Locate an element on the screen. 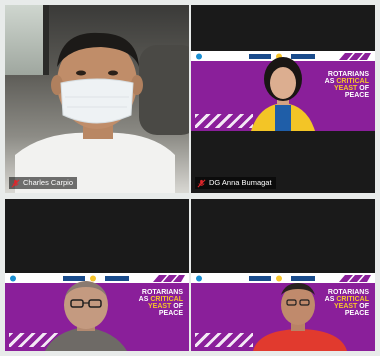  participant-name-tag: Charles Carpio is located at coordinates (43, 183).